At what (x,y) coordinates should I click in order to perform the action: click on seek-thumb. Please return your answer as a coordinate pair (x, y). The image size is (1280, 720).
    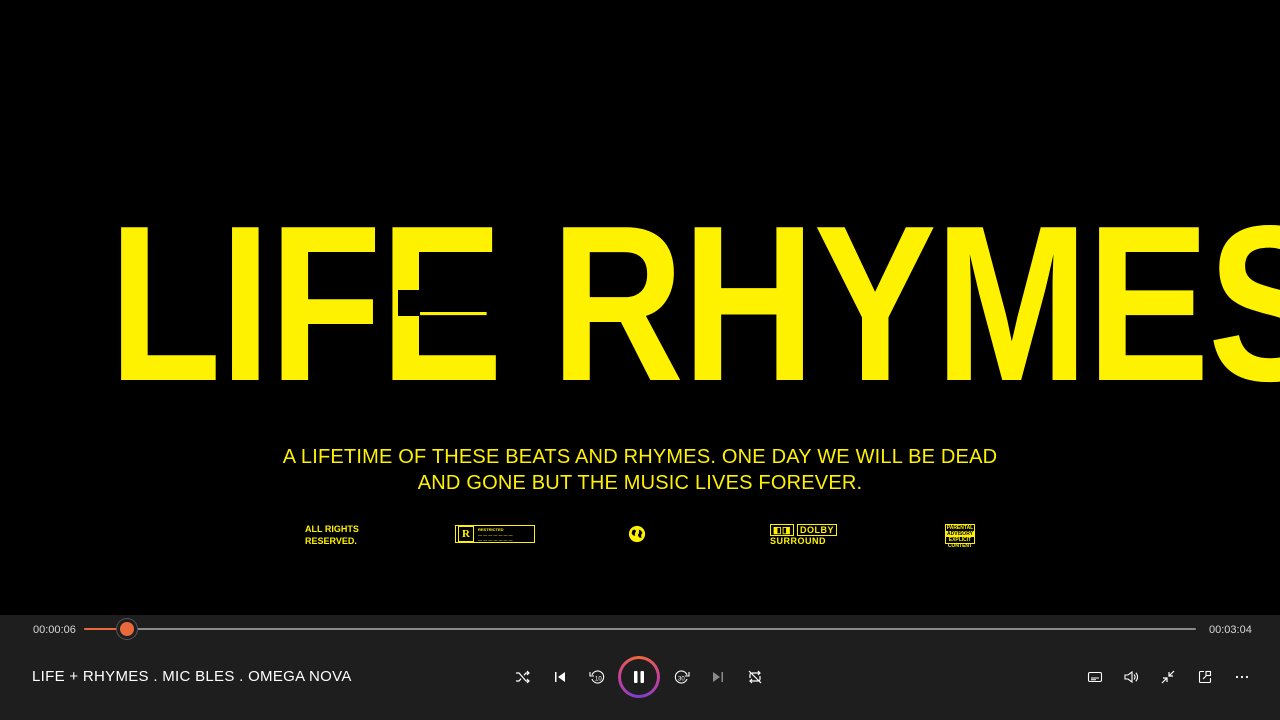
    Looking at the image, I should click on (127, 629).